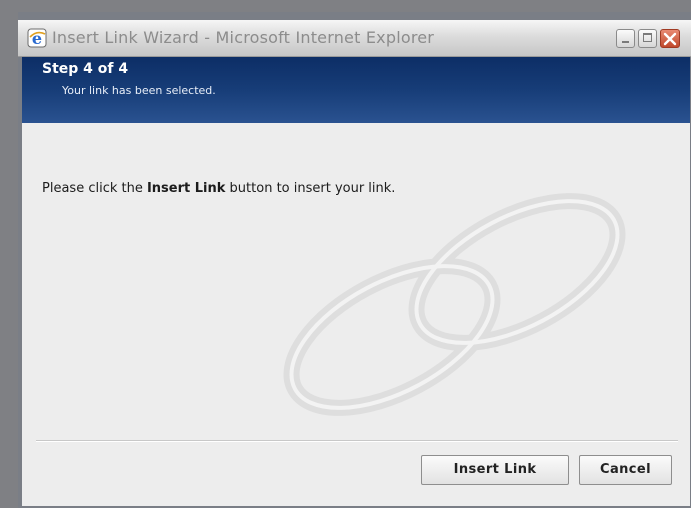 This screenshot has height=508, width=691. Describe the element at coordinates (647, 38) in the screenshot. I see `maximize-button` at that location.